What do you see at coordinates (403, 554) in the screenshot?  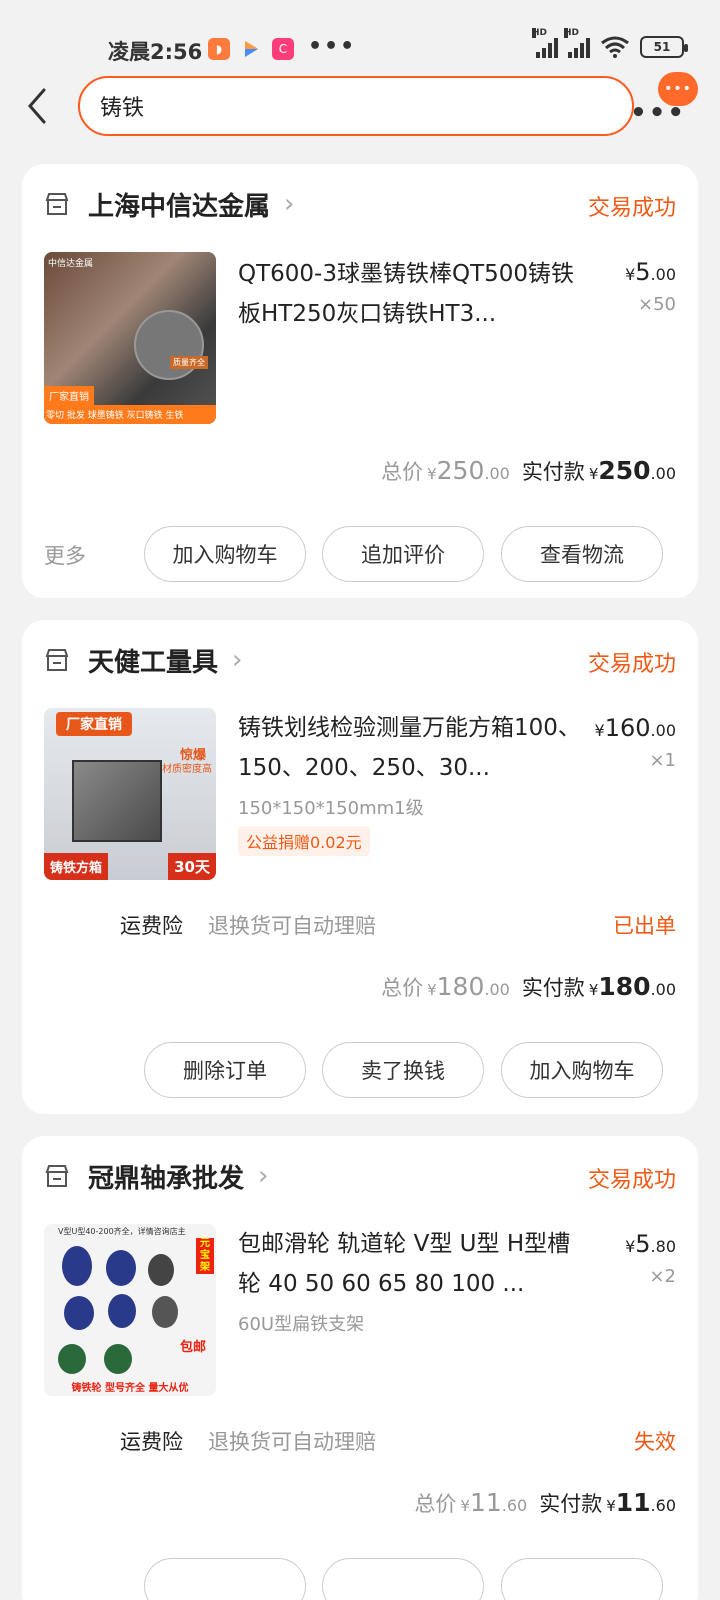 I see `add-review-button: 追加评价` at bounding box center [403, 554].